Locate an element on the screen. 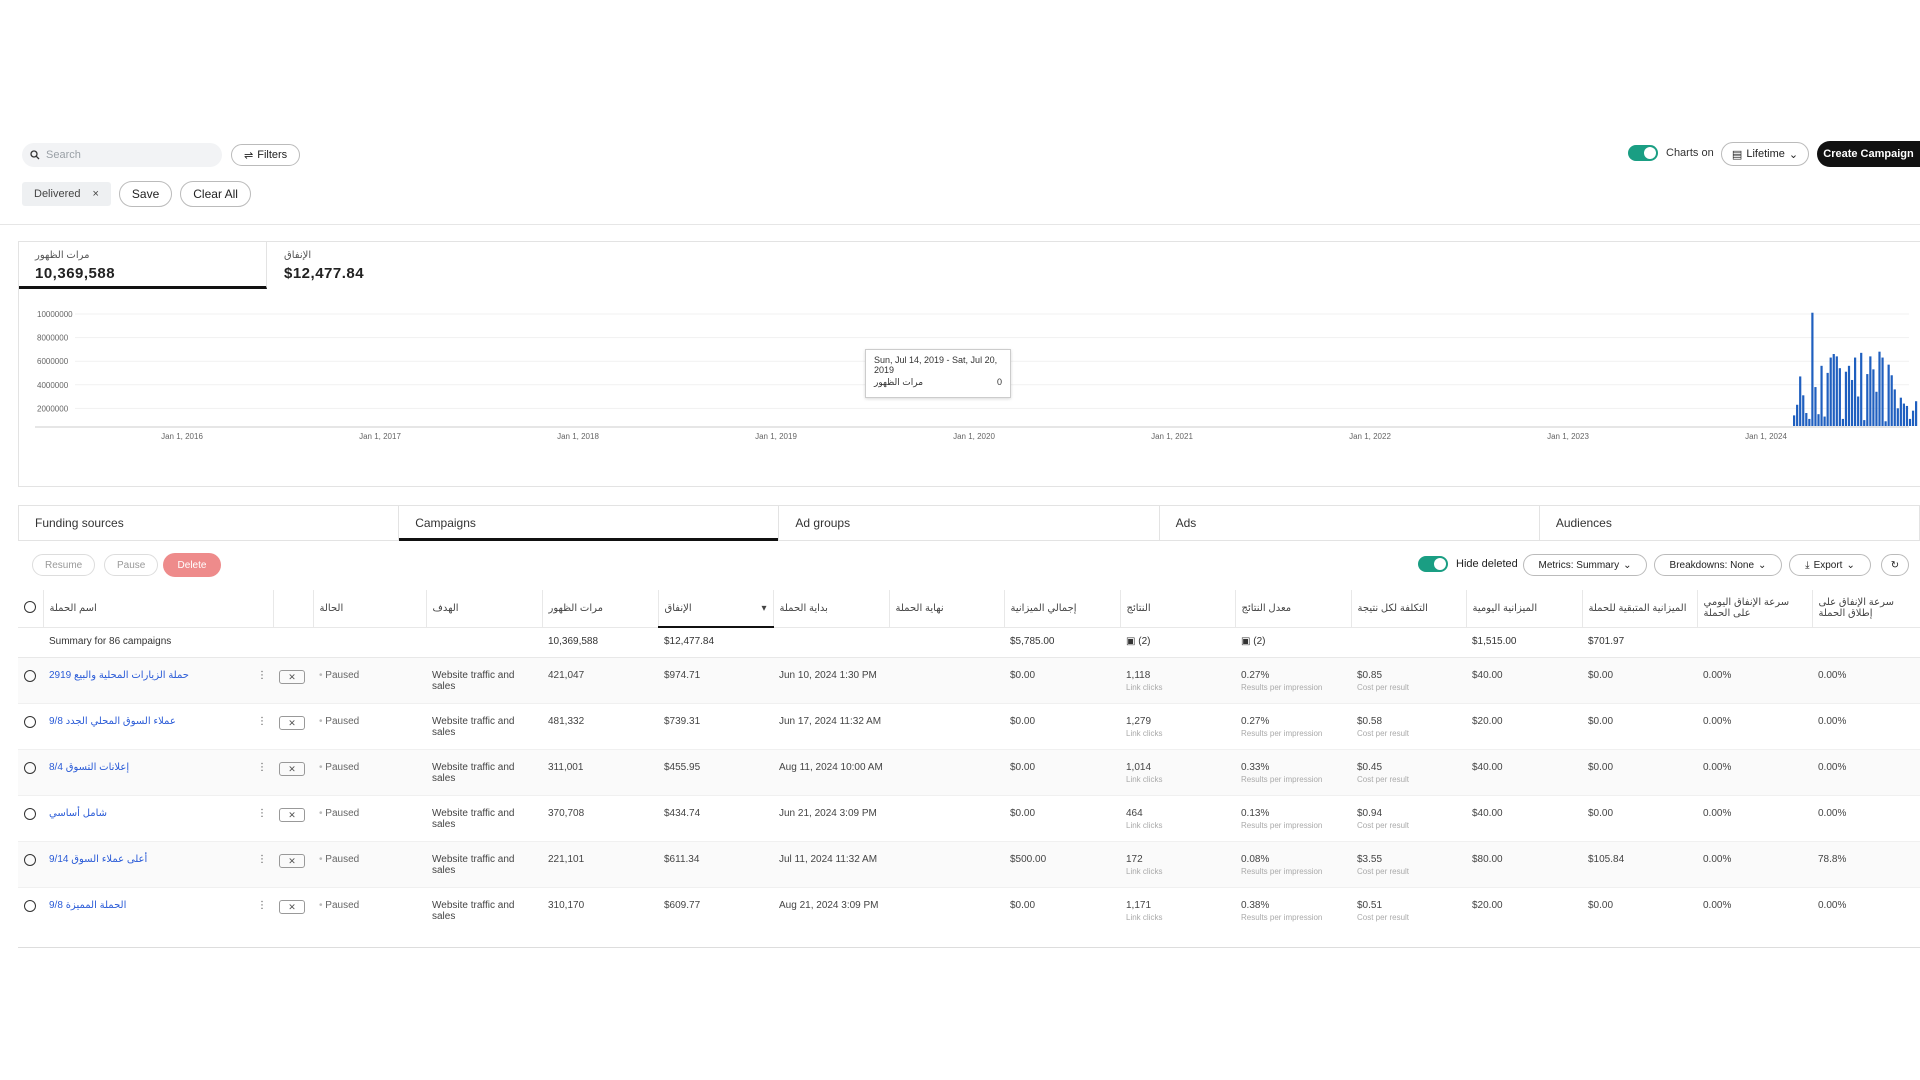  column-header: سرعة الإنفاق اليومي على الحملة is located at coordinates (1755, 608).